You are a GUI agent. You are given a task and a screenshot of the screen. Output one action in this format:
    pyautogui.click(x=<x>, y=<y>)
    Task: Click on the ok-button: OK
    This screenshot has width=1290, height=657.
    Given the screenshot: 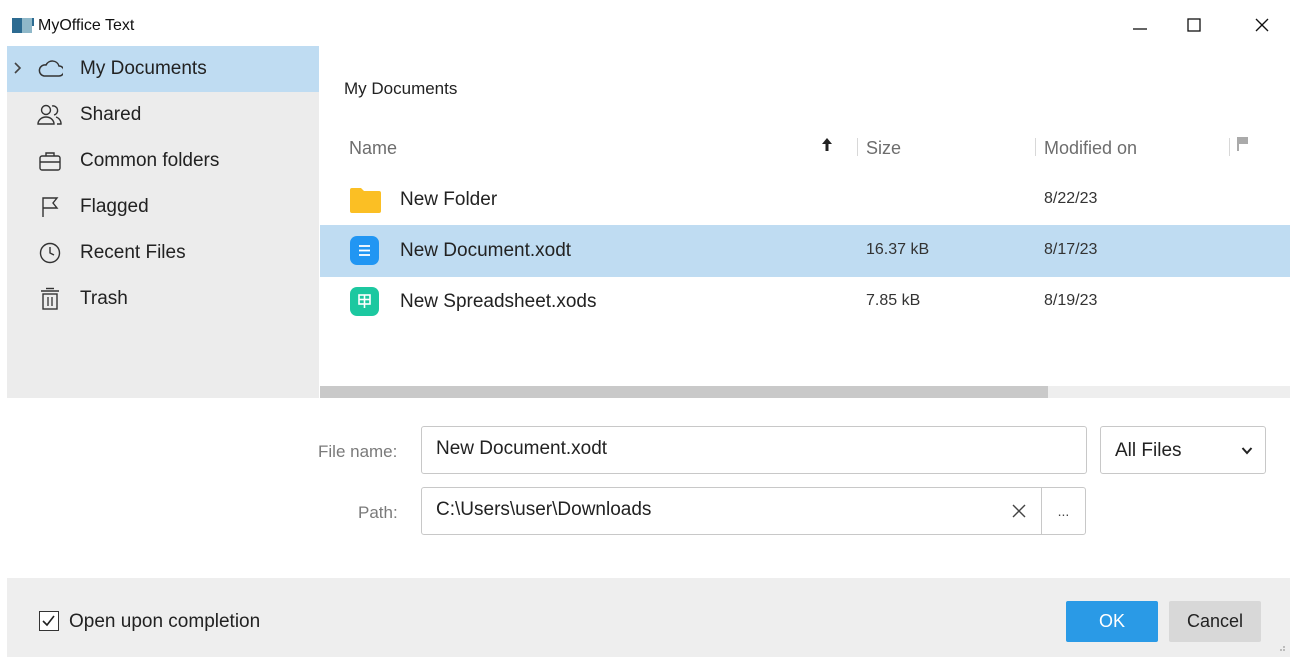 What is the action you would take?
    pyautogui.click(x=1112, y=621)
    